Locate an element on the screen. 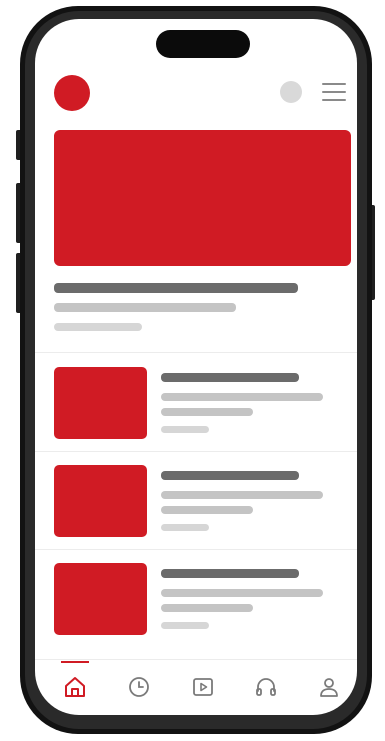 The height and width of the screenshot is (741, 385). clock-icon is located at coordinates (139, 687).